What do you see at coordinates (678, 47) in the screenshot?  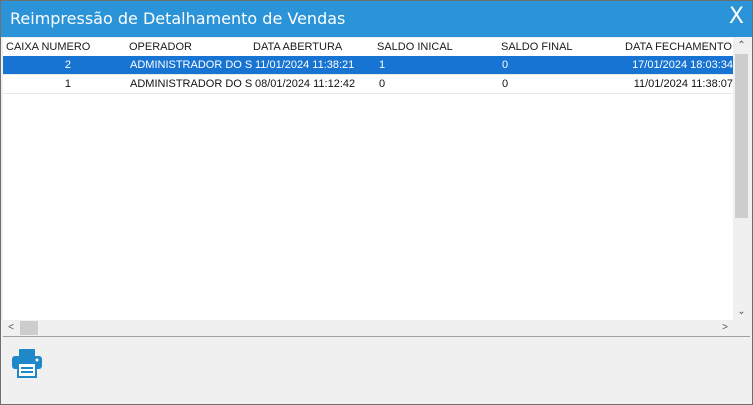 I see `column-header-data-fechamento: DATA FECHAMENTO` at bounding box center [678, 47].